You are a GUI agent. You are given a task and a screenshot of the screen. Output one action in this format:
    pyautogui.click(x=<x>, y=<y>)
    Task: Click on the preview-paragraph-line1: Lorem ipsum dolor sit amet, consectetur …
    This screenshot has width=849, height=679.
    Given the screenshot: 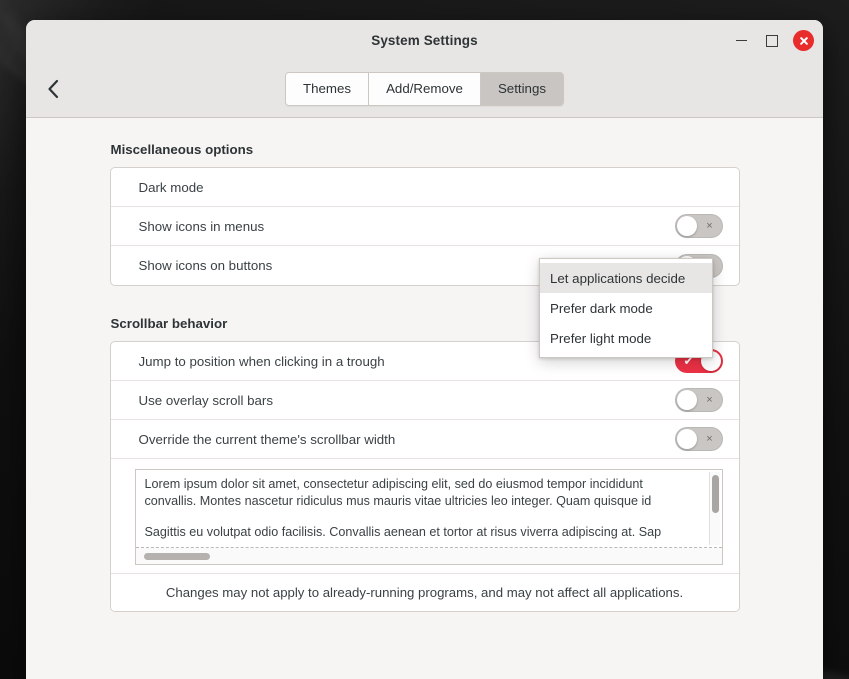 What is the action you would take?
    pyautogui.click(x=393, y=484)
    